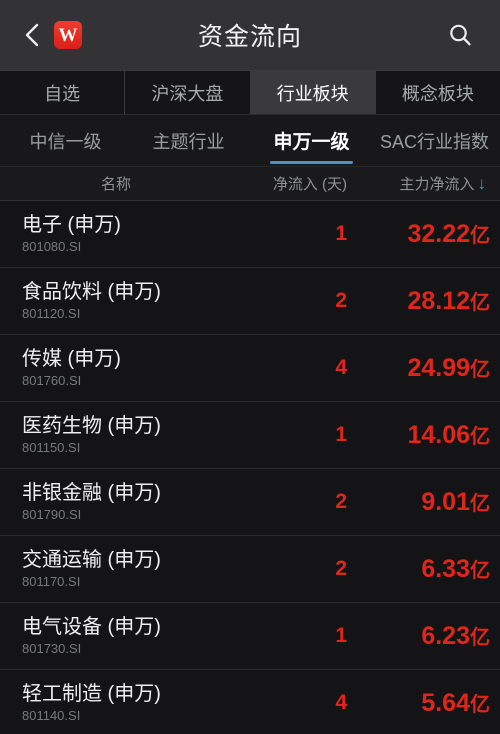  Describe the element at coordinates (116, 183) in the screenshot. I see `column-header-name: 名称` at that location.